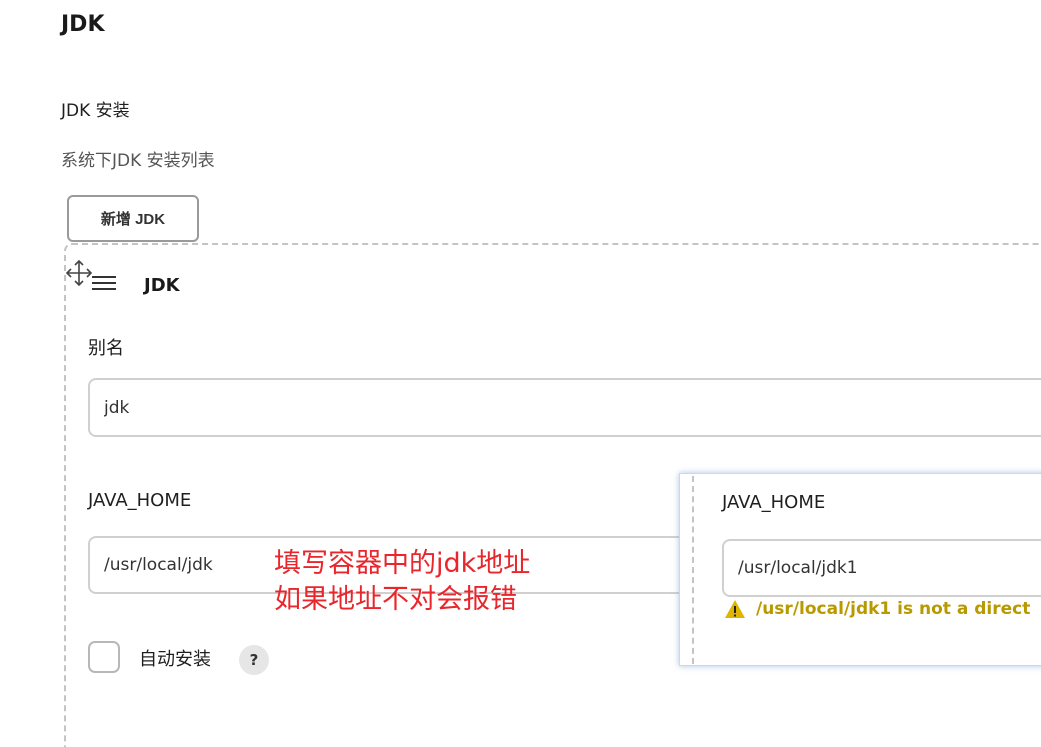 The width and height of the screenshot is (1041, 747). I want to click on add-jdk-button: 新增 JDK, so click(133, 218).